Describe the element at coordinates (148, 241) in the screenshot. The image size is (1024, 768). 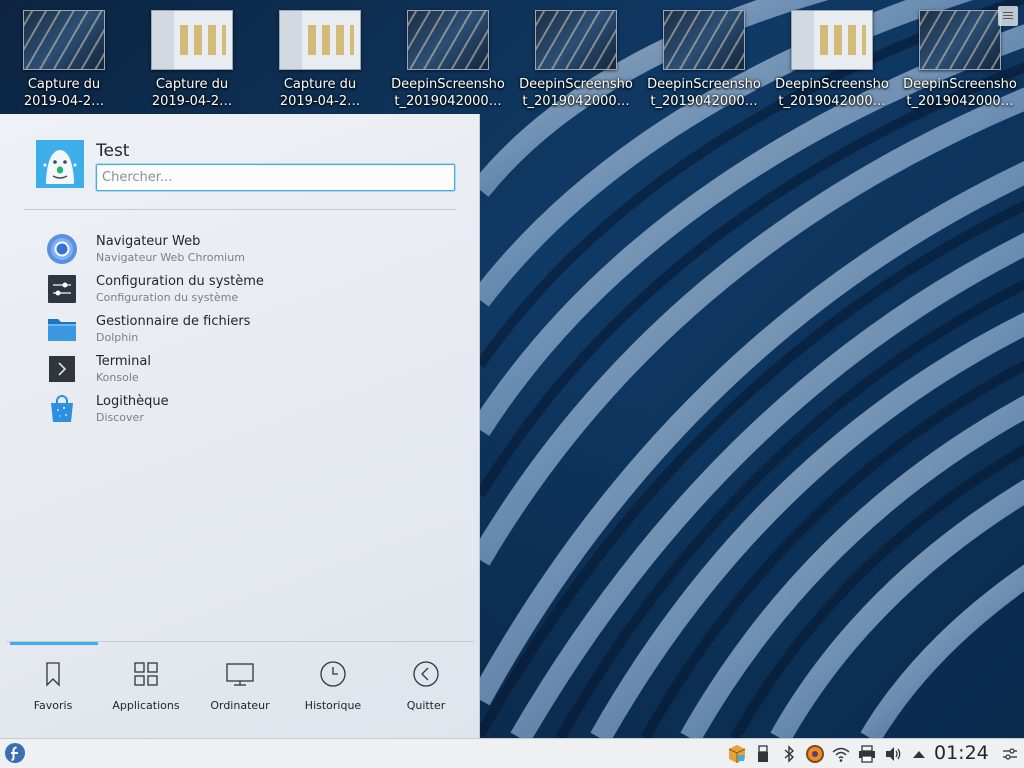
I see `app-name: Navigateur Web` at that location.